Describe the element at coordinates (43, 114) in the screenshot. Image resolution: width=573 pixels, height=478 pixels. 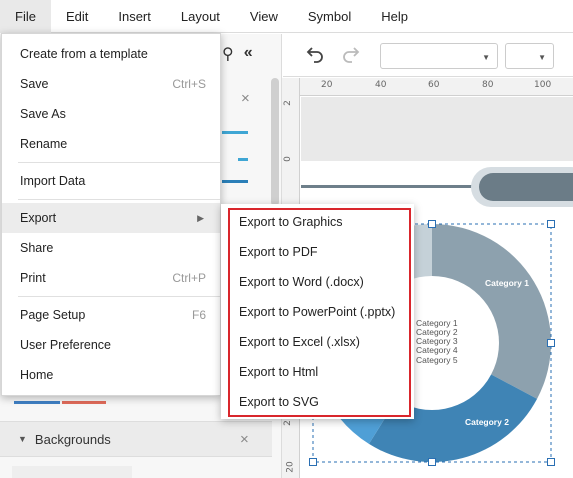
I see `menu-item-label: Save As` at that location.